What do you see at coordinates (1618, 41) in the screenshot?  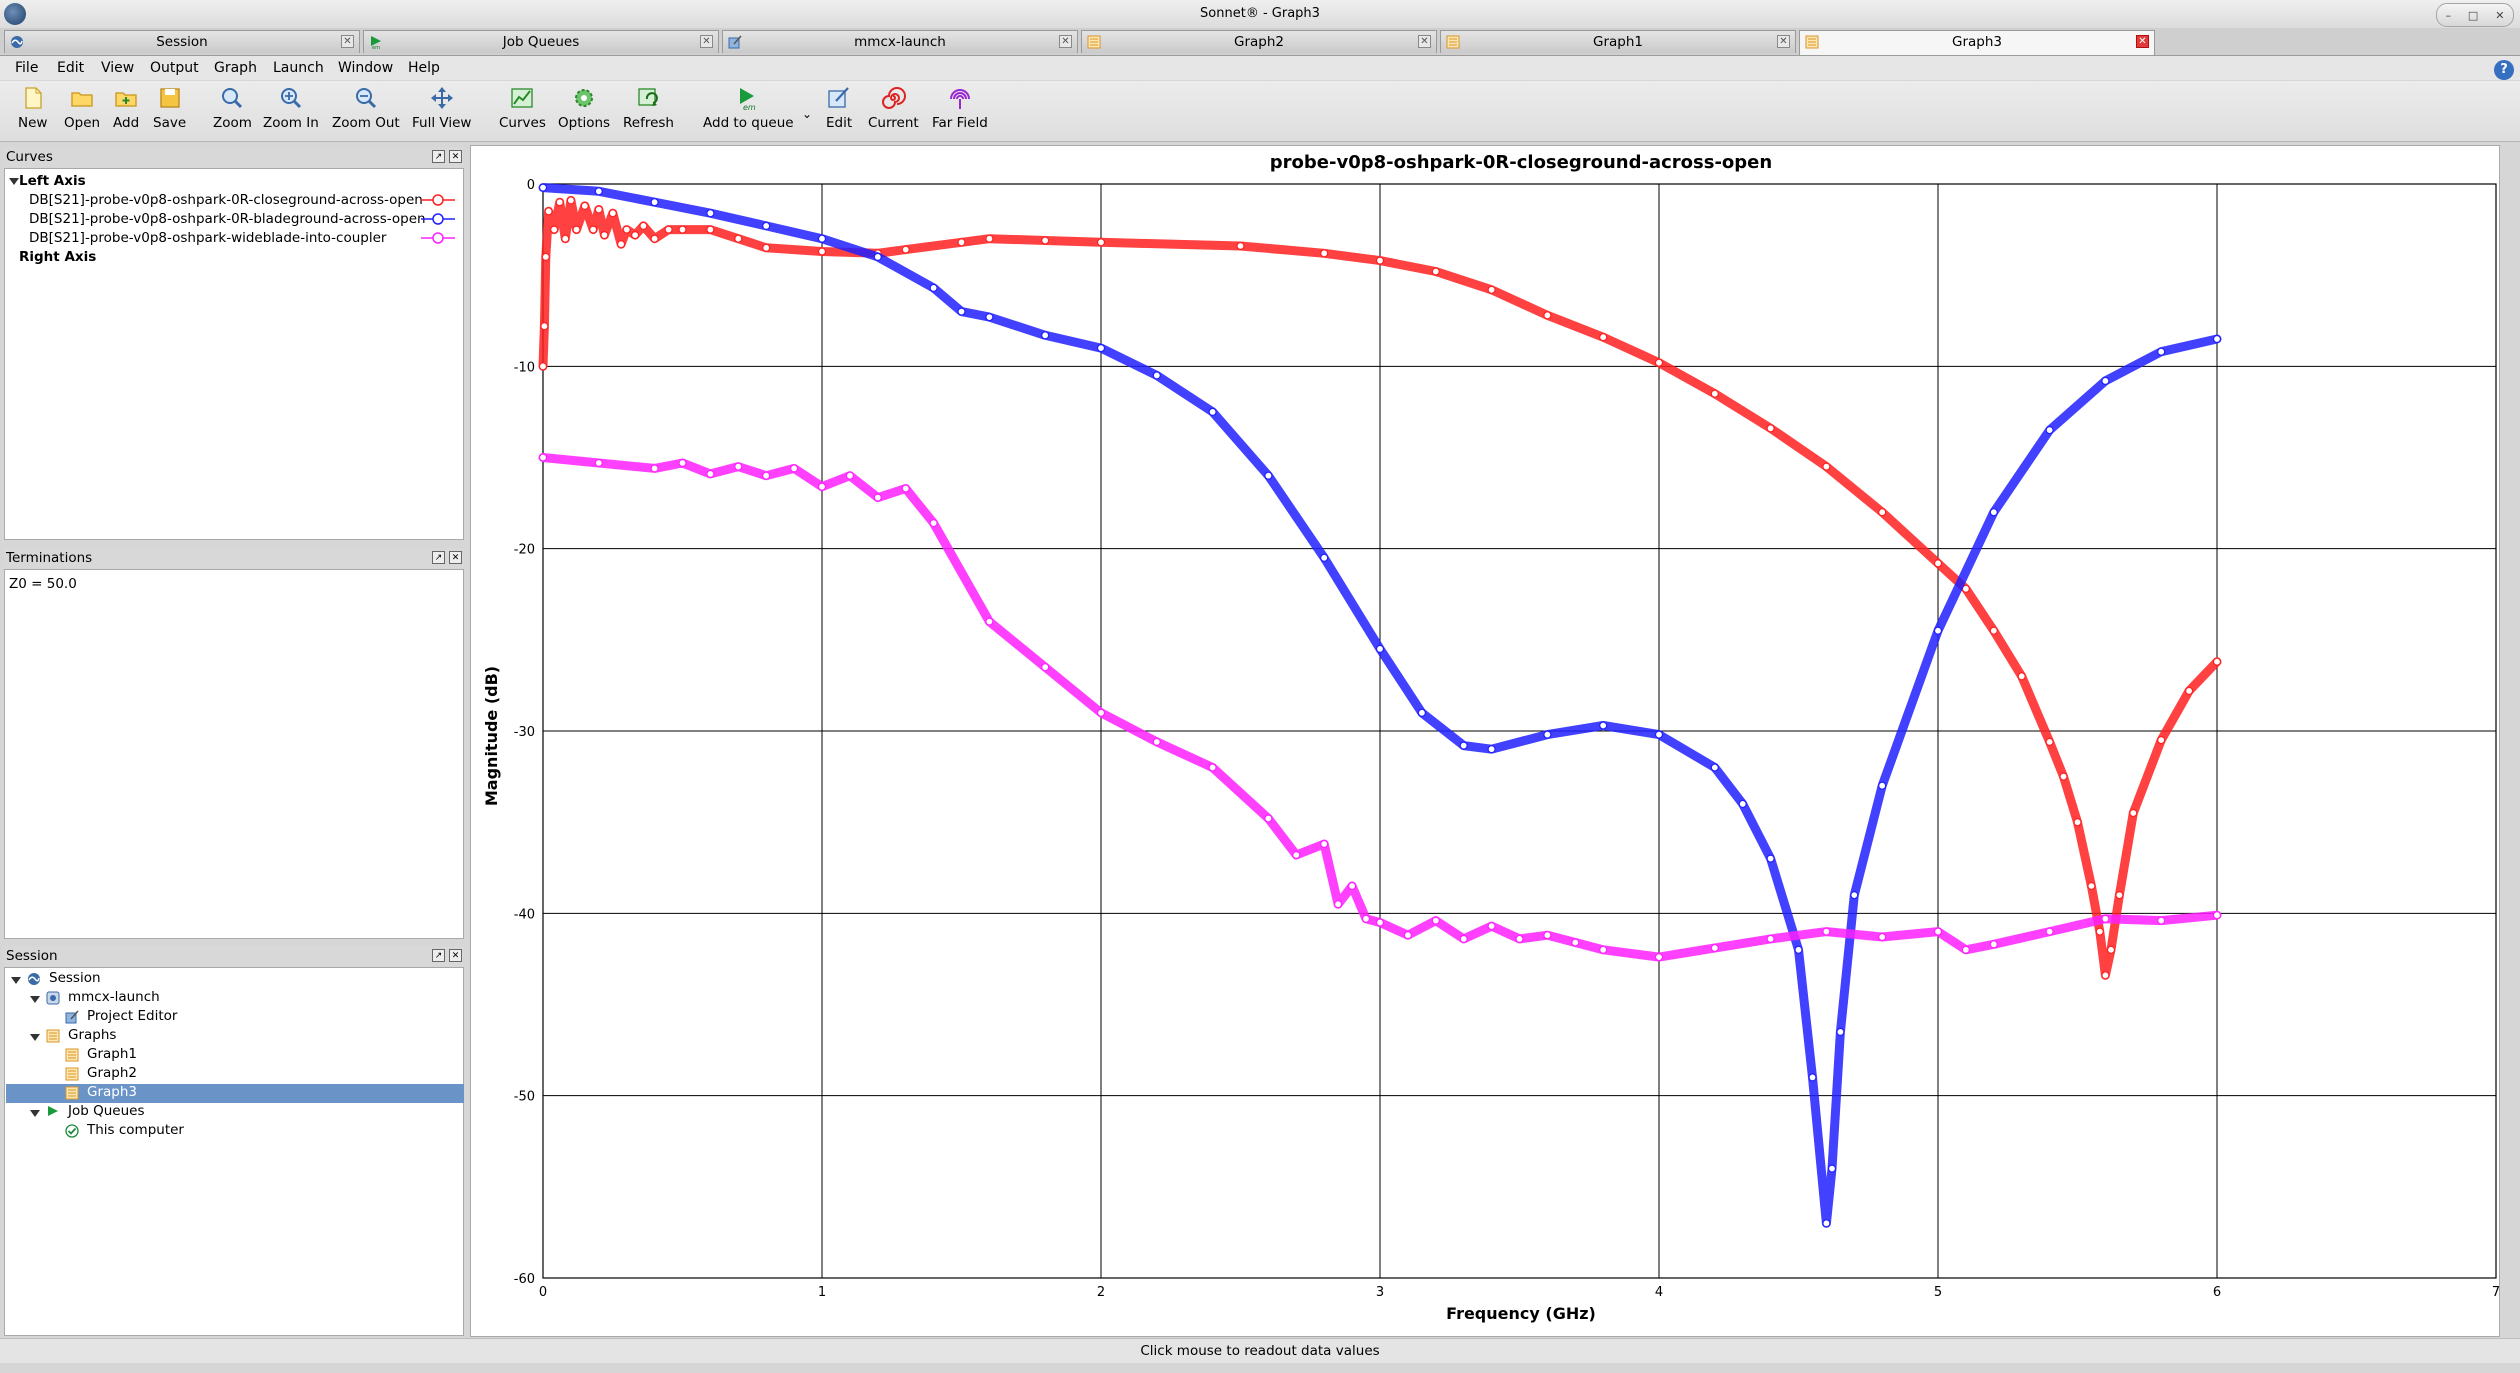 I see `tab-graph1: Graph1 ✕` at bounding box center [1618, 41].